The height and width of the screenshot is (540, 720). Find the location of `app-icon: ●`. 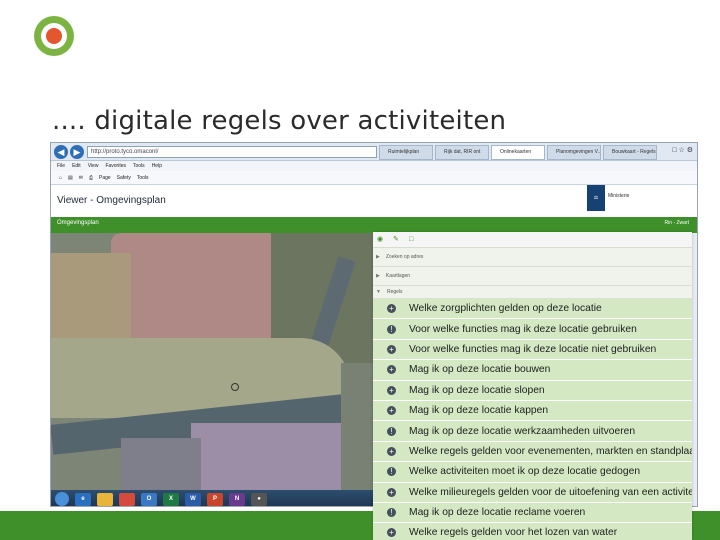

app-icon: ● is located at coordinates (259, 499).